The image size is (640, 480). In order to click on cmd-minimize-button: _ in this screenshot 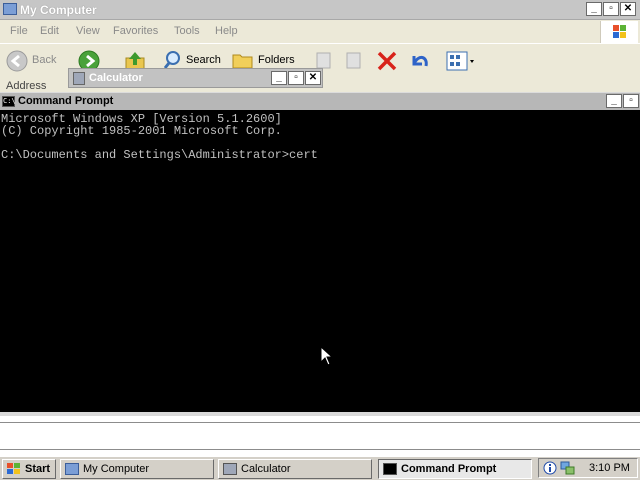, I will do `click(614, 101)`.